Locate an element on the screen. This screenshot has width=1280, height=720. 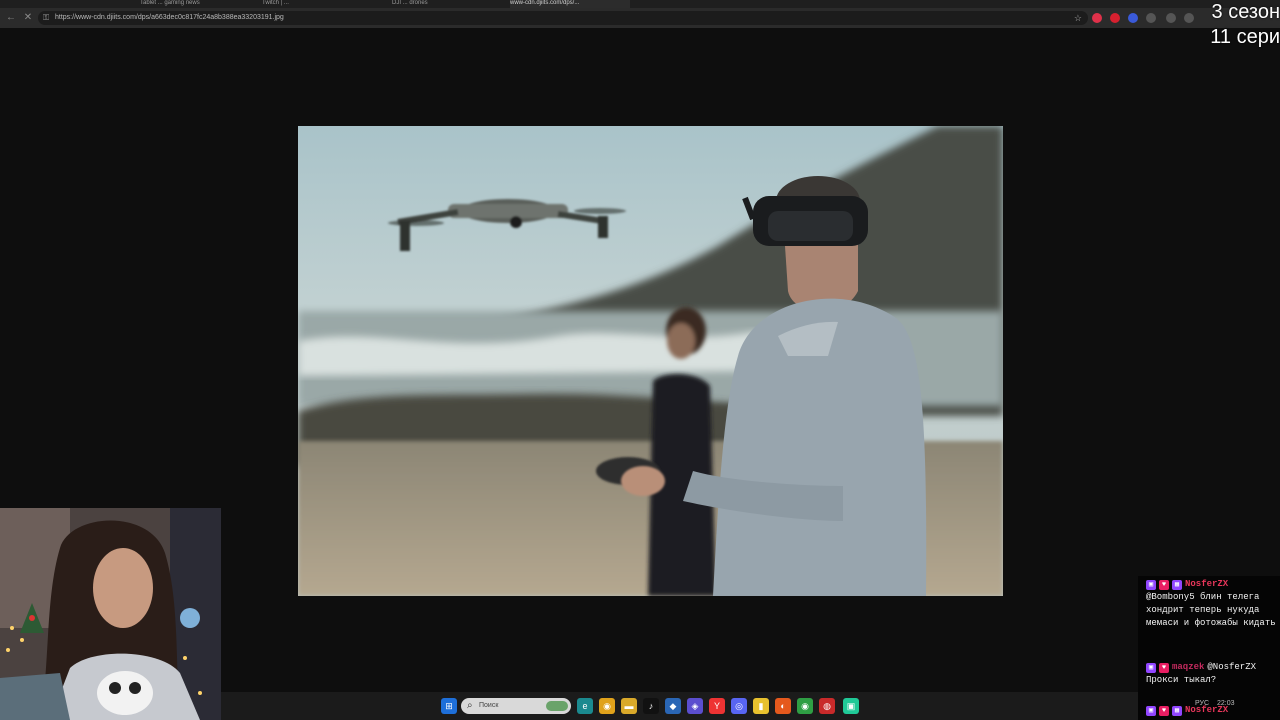
yandex-icon: Y is located at coordinates (717, 706).